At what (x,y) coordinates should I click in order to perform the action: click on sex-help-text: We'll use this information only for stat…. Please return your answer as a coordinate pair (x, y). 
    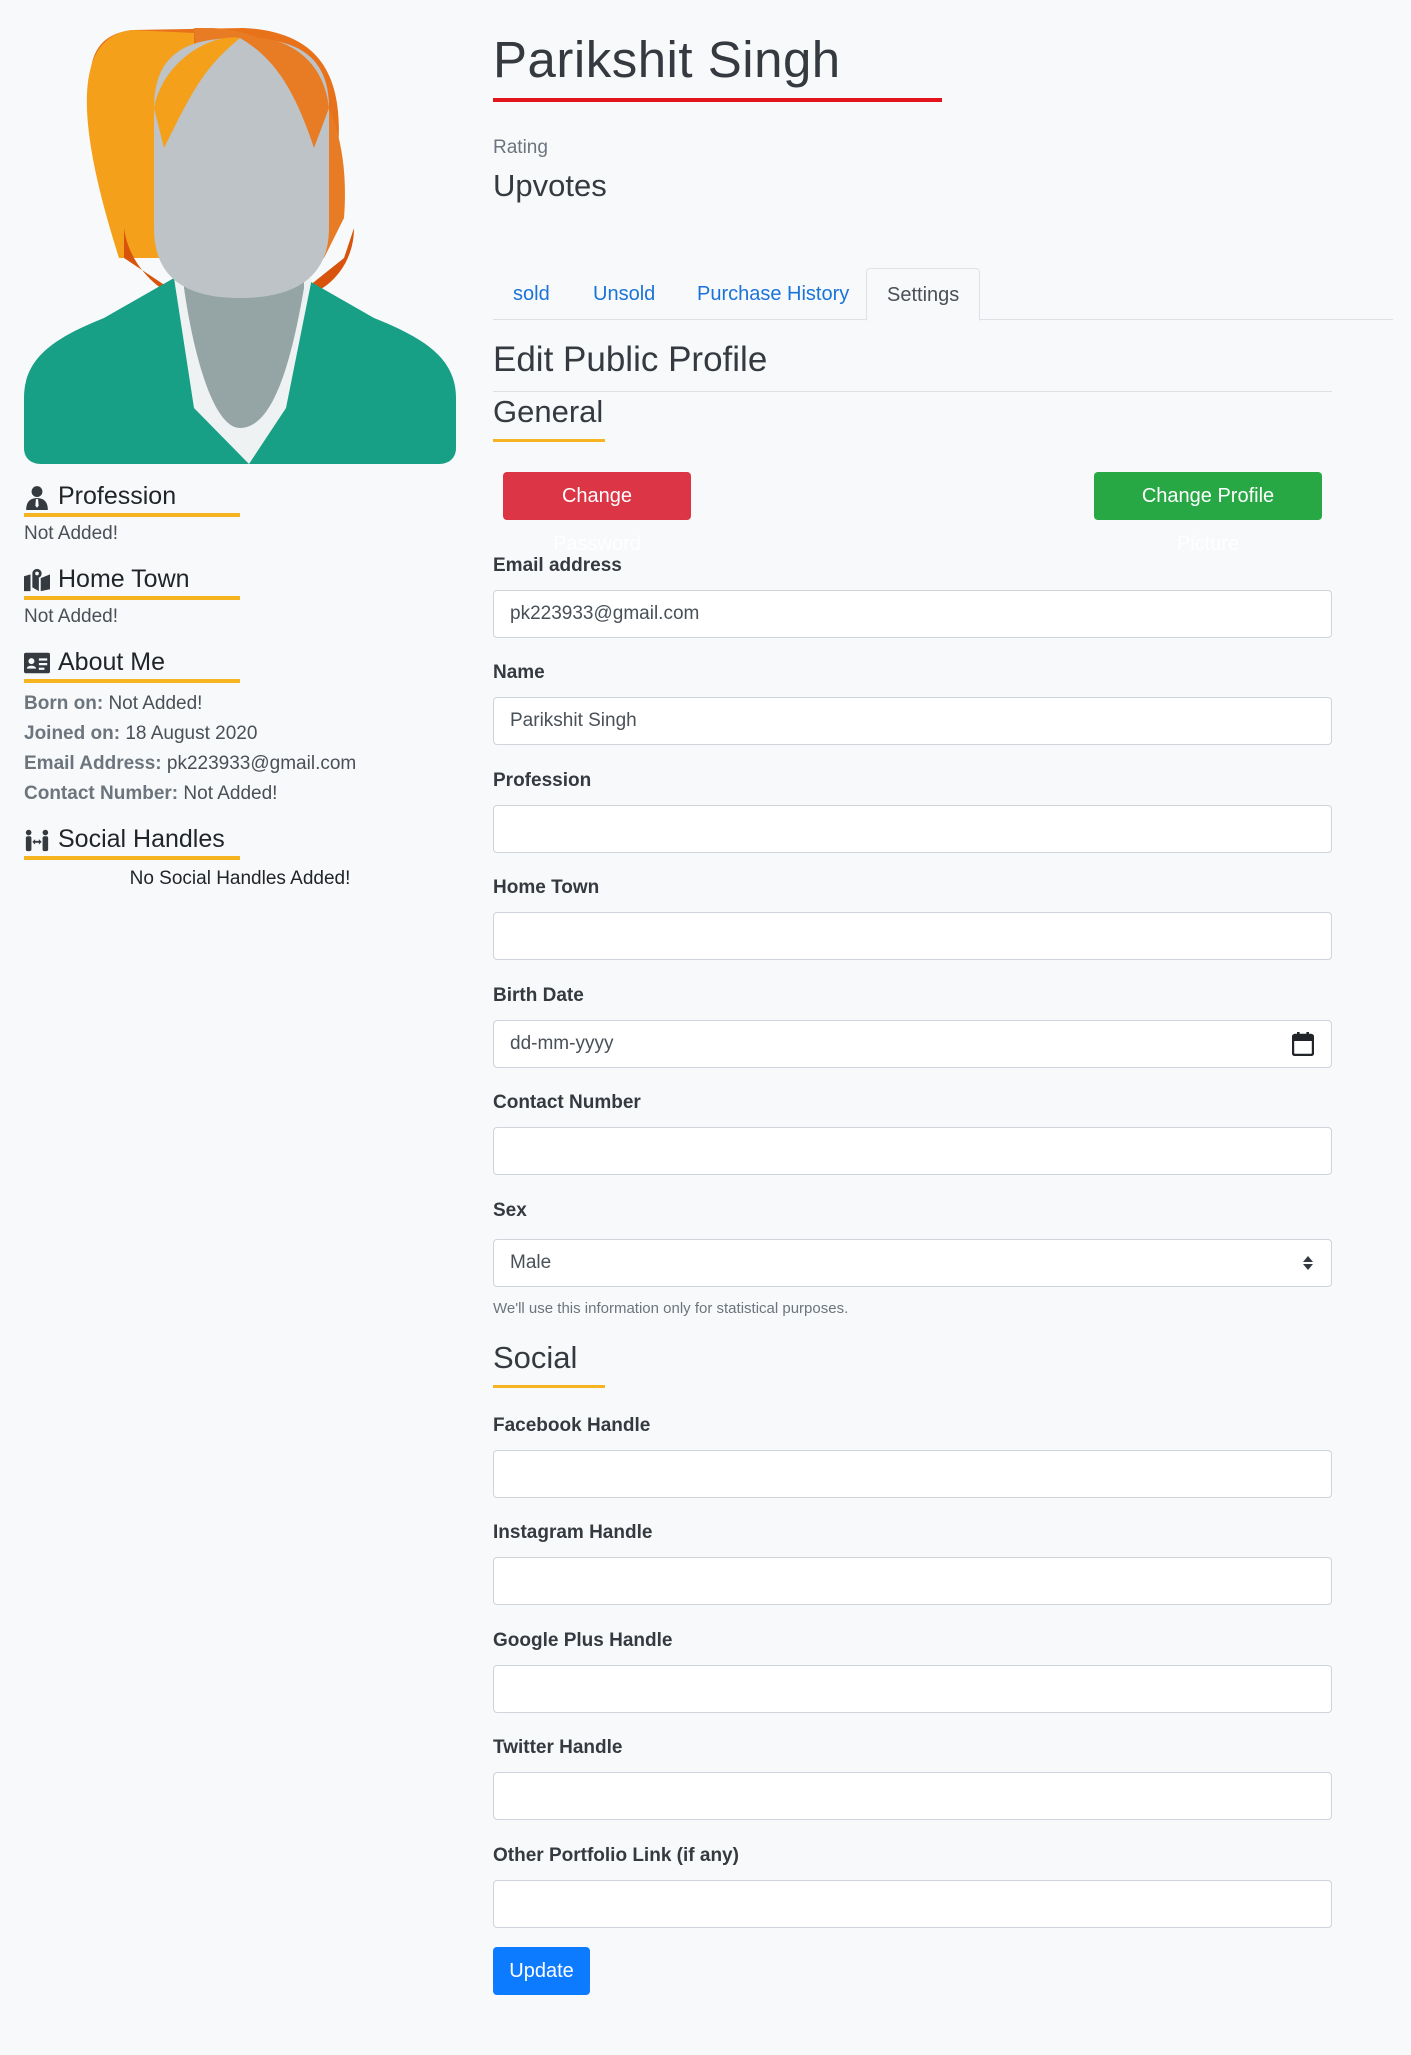
    Looking at the image, I should click on (671, 1308).